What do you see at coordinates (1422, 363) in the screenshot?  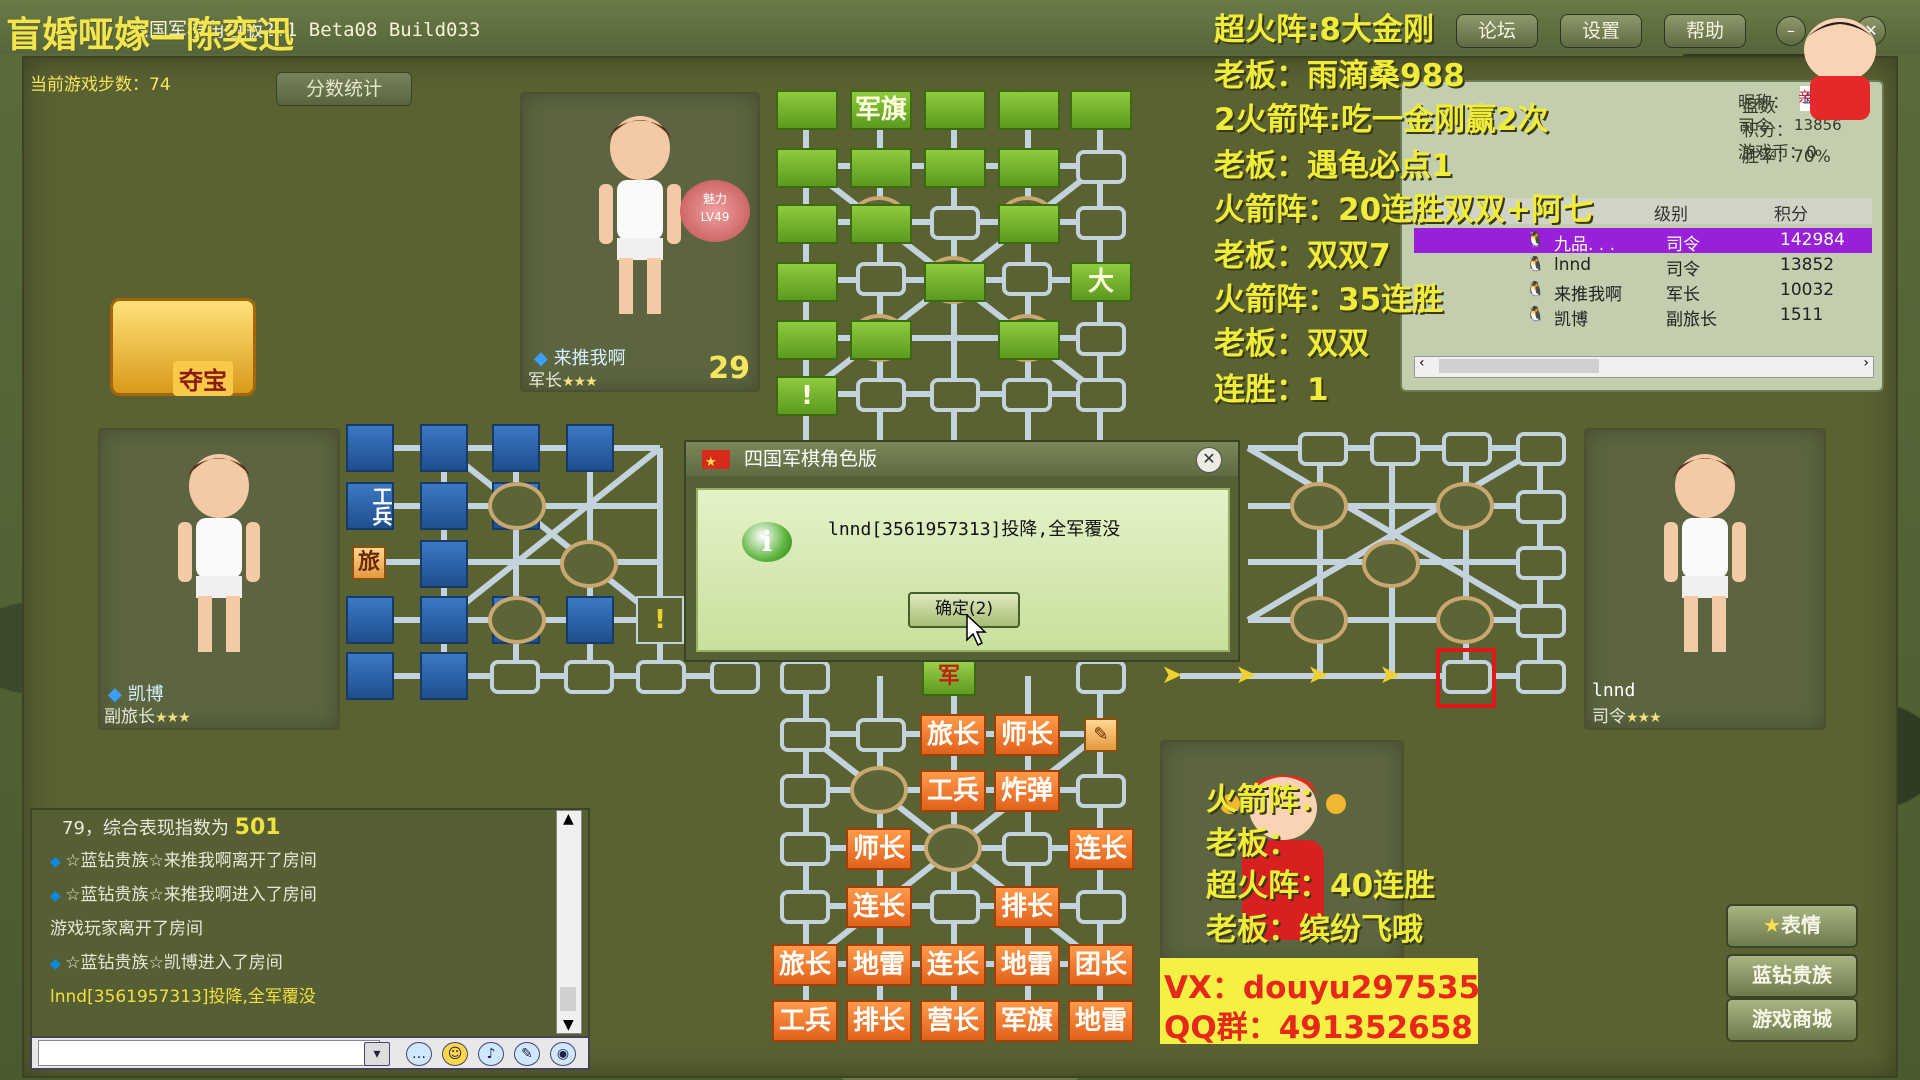 I see `scroll-left-icon: ‹` at bounding box center [1422, 363].